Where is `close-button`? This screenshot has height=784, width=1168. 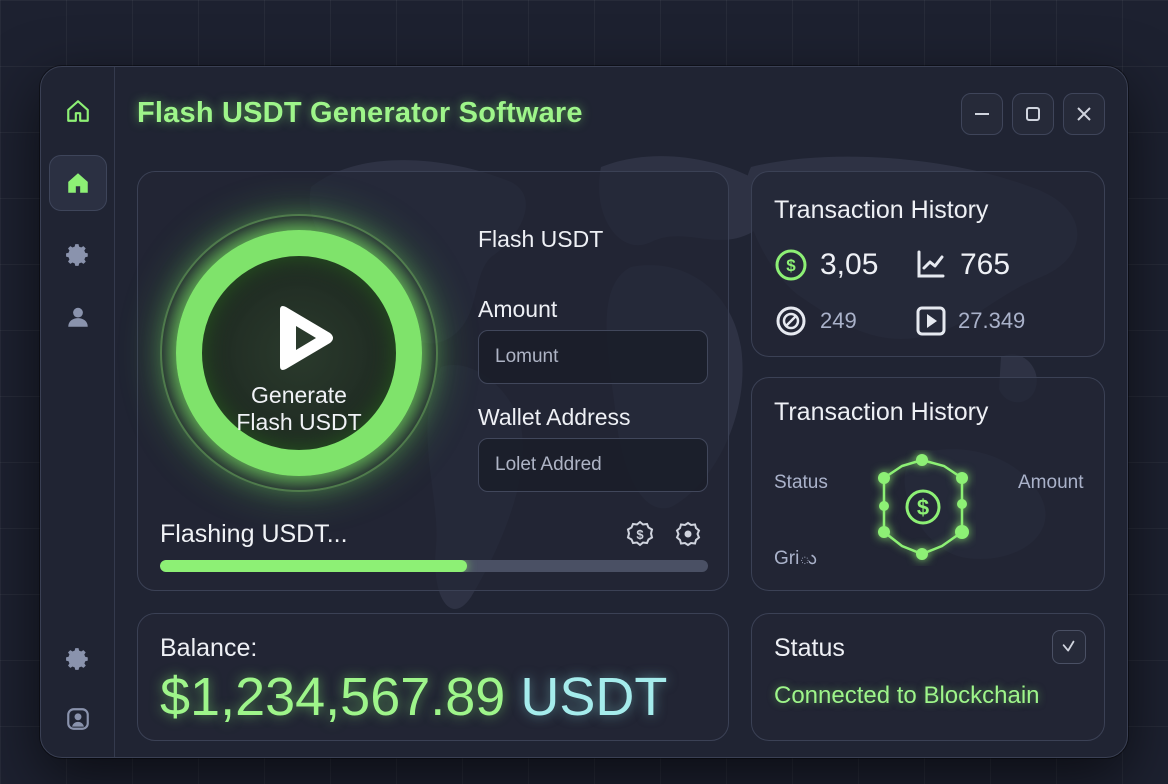
close-button is located at coordinates (1084, 114).